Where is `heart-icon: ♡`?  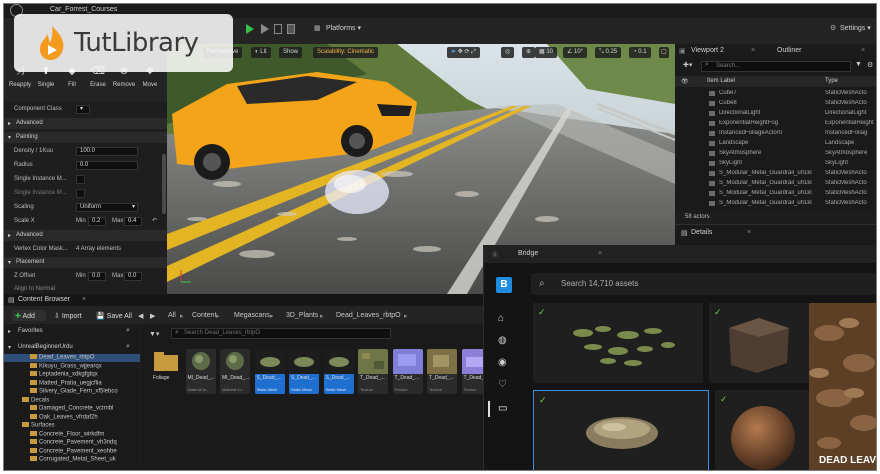 heart-icon: ♡ is located at coordinates (502, 384).